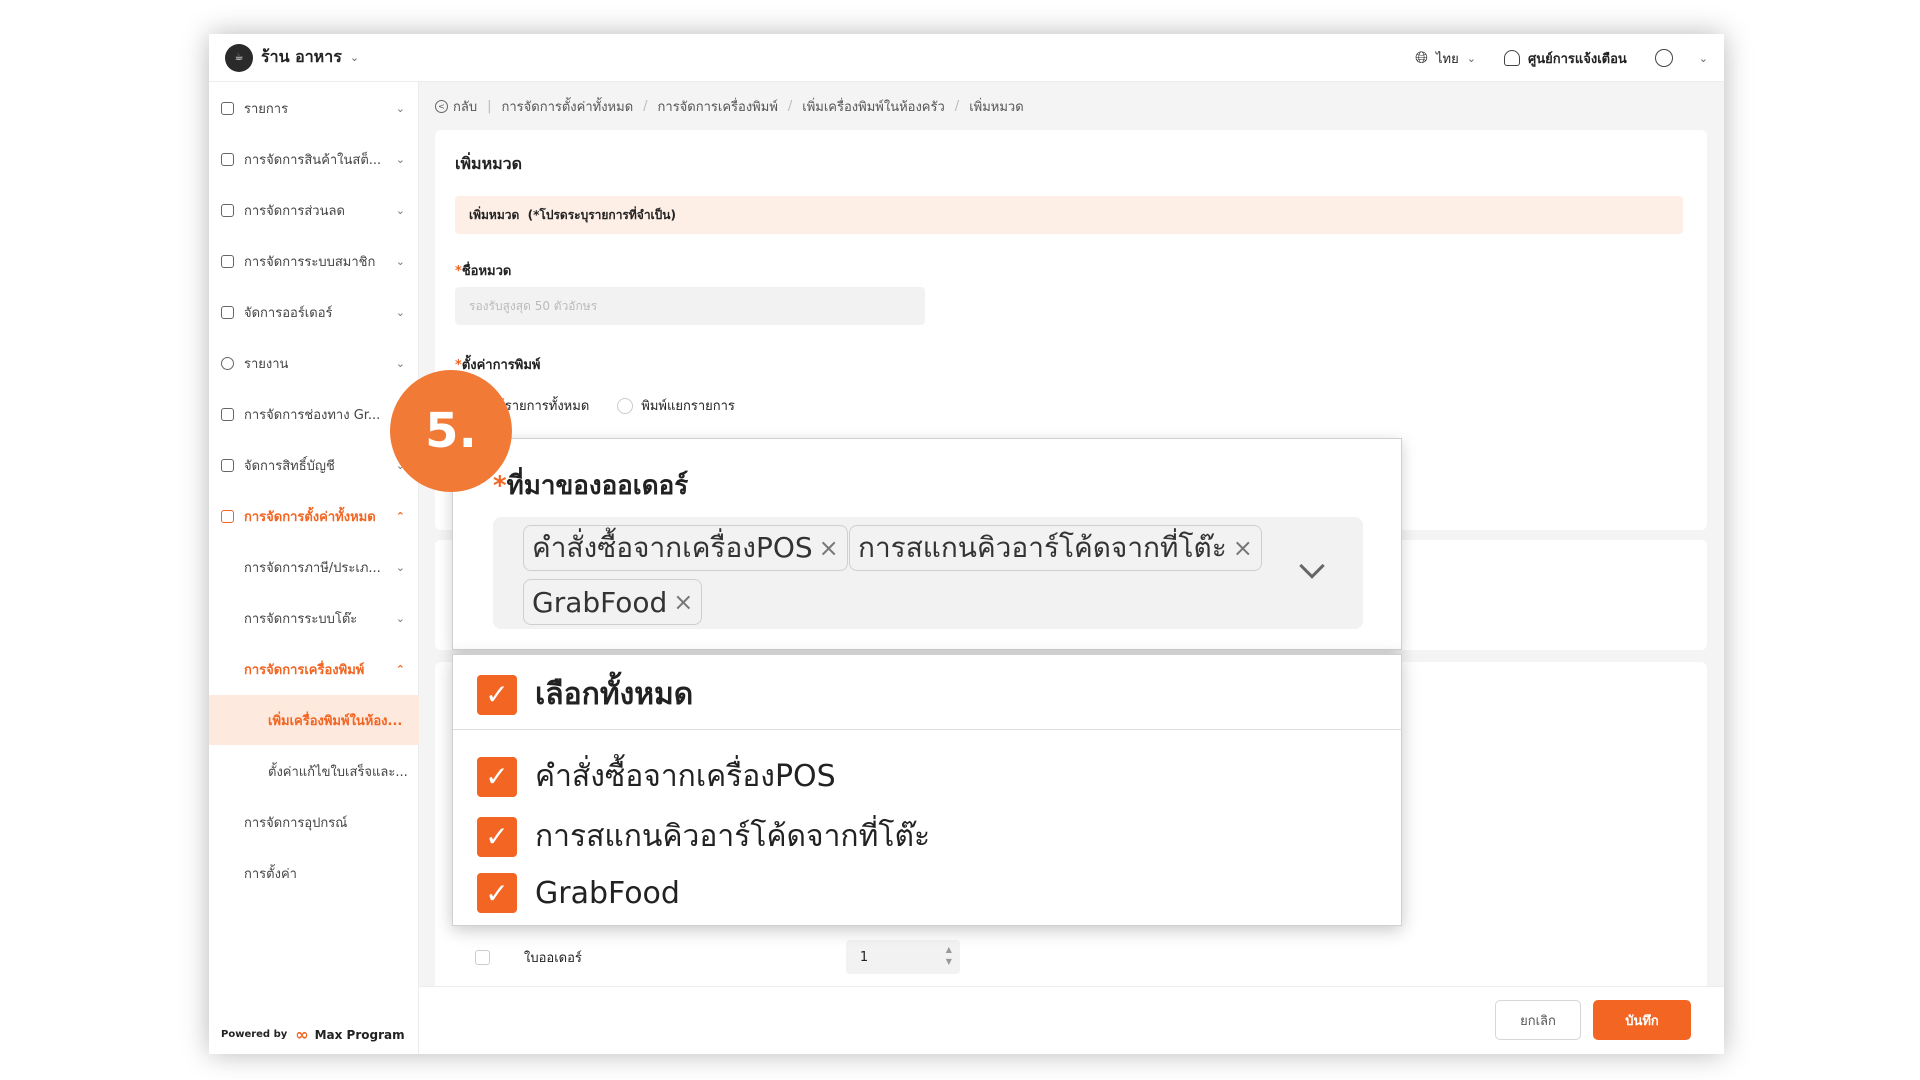 This screenshot has width=1920, height=1080. Describe the element at coordinates (482, 957) in the screenshot. I see `order-slip-checkbox` at that location.